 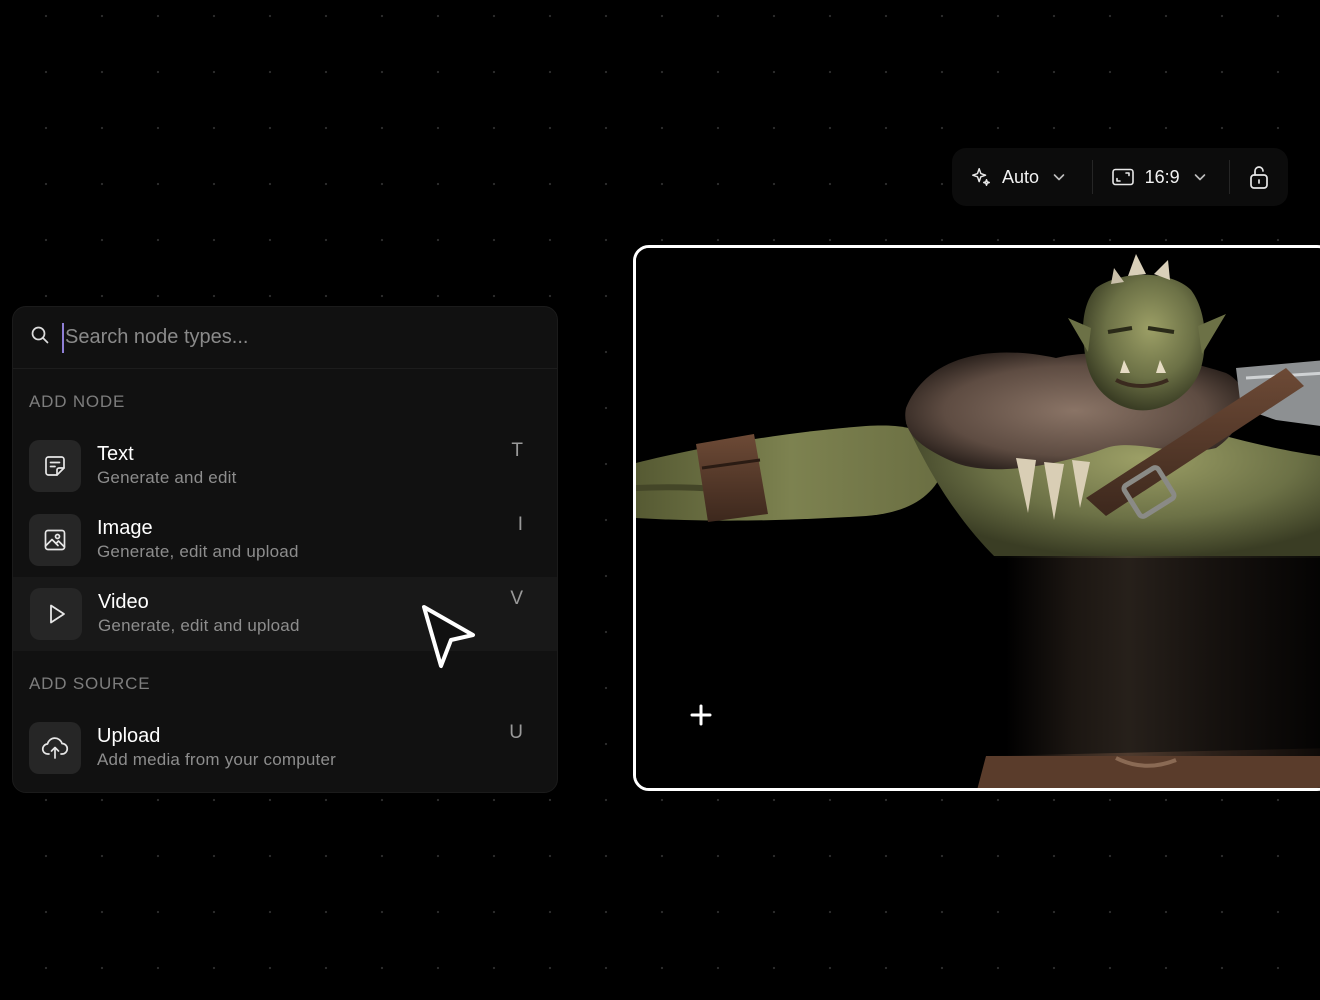 What do you see at coordinates (40, 337) in the screenshot?
I see `search-icon` at bounding box center [40, 337].